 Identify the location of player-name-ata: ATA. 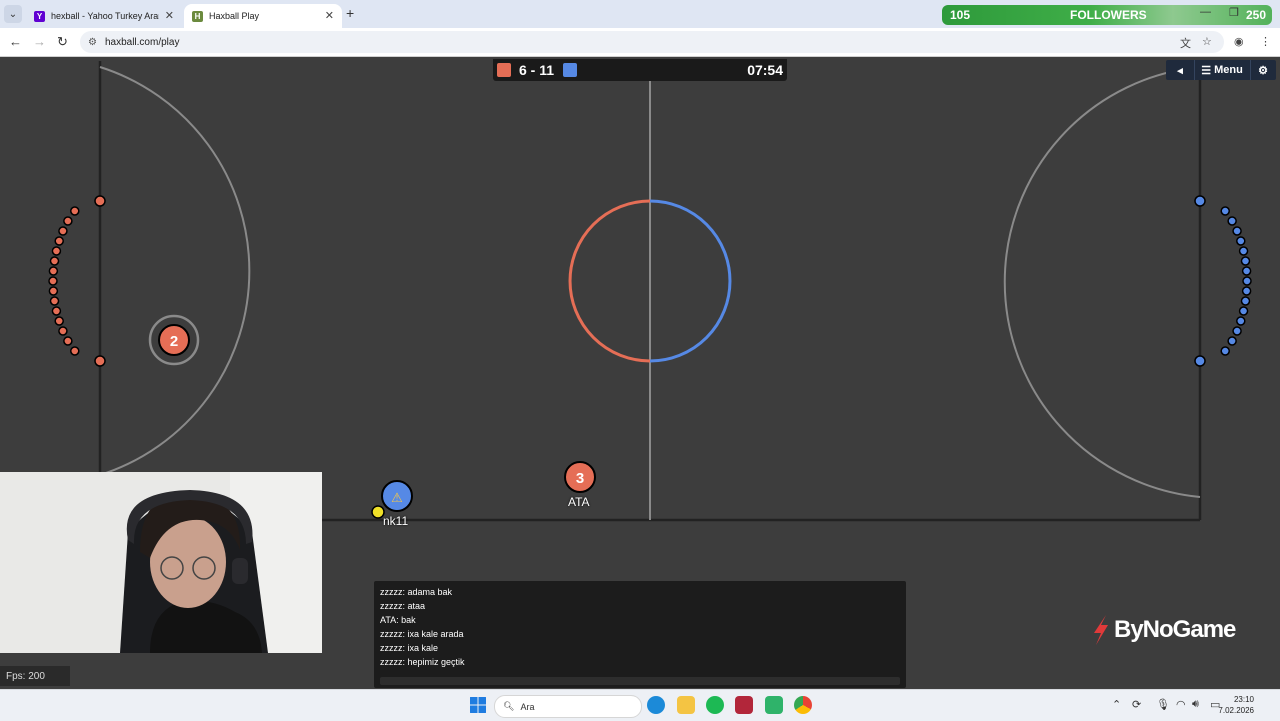
(579, 502).